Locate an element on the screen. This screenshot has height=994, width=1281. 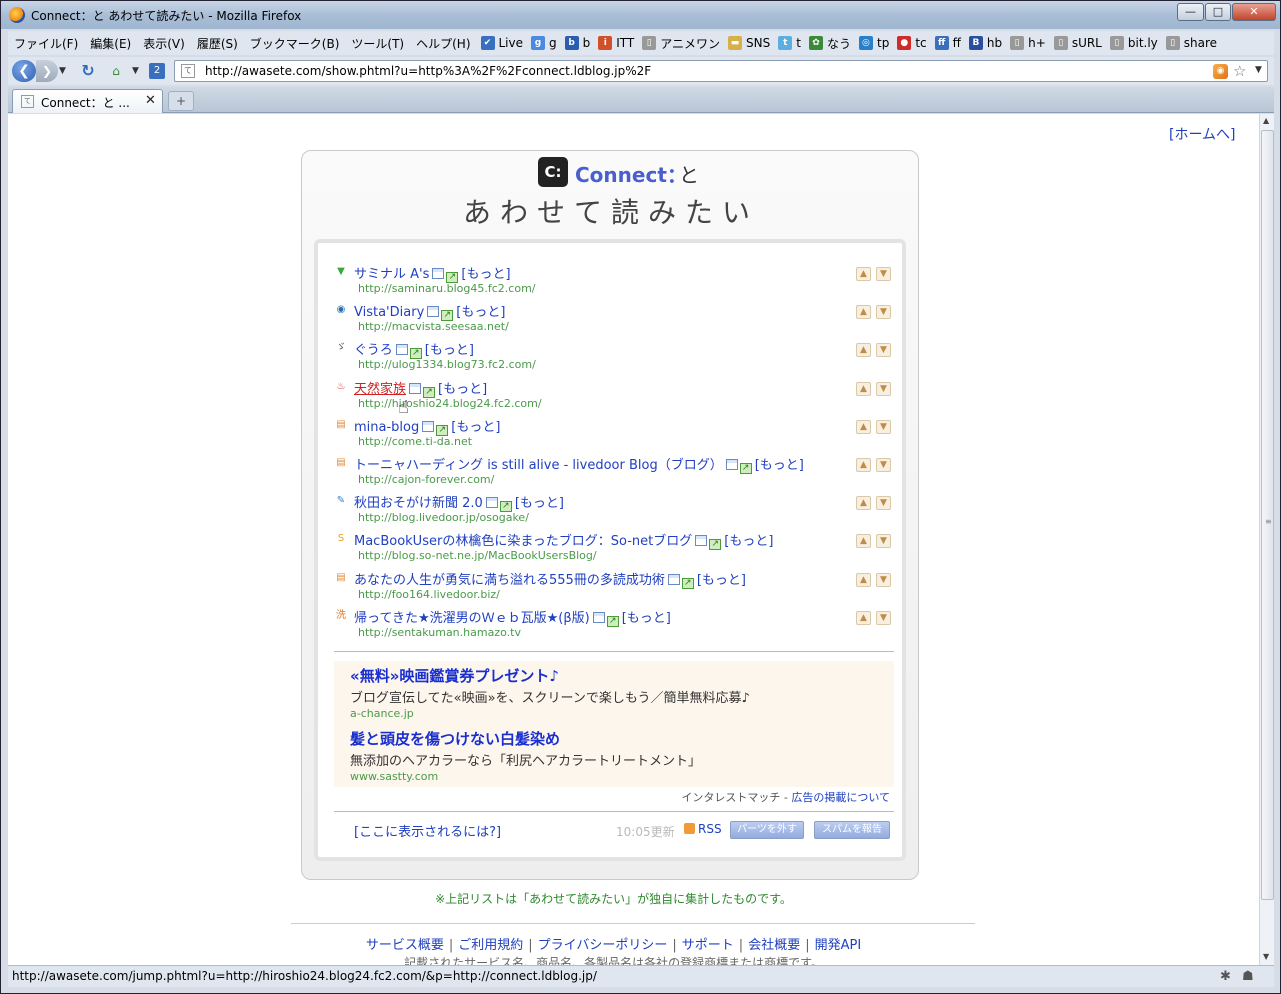
footer-link: サポート is located at coordinates (708, 945).